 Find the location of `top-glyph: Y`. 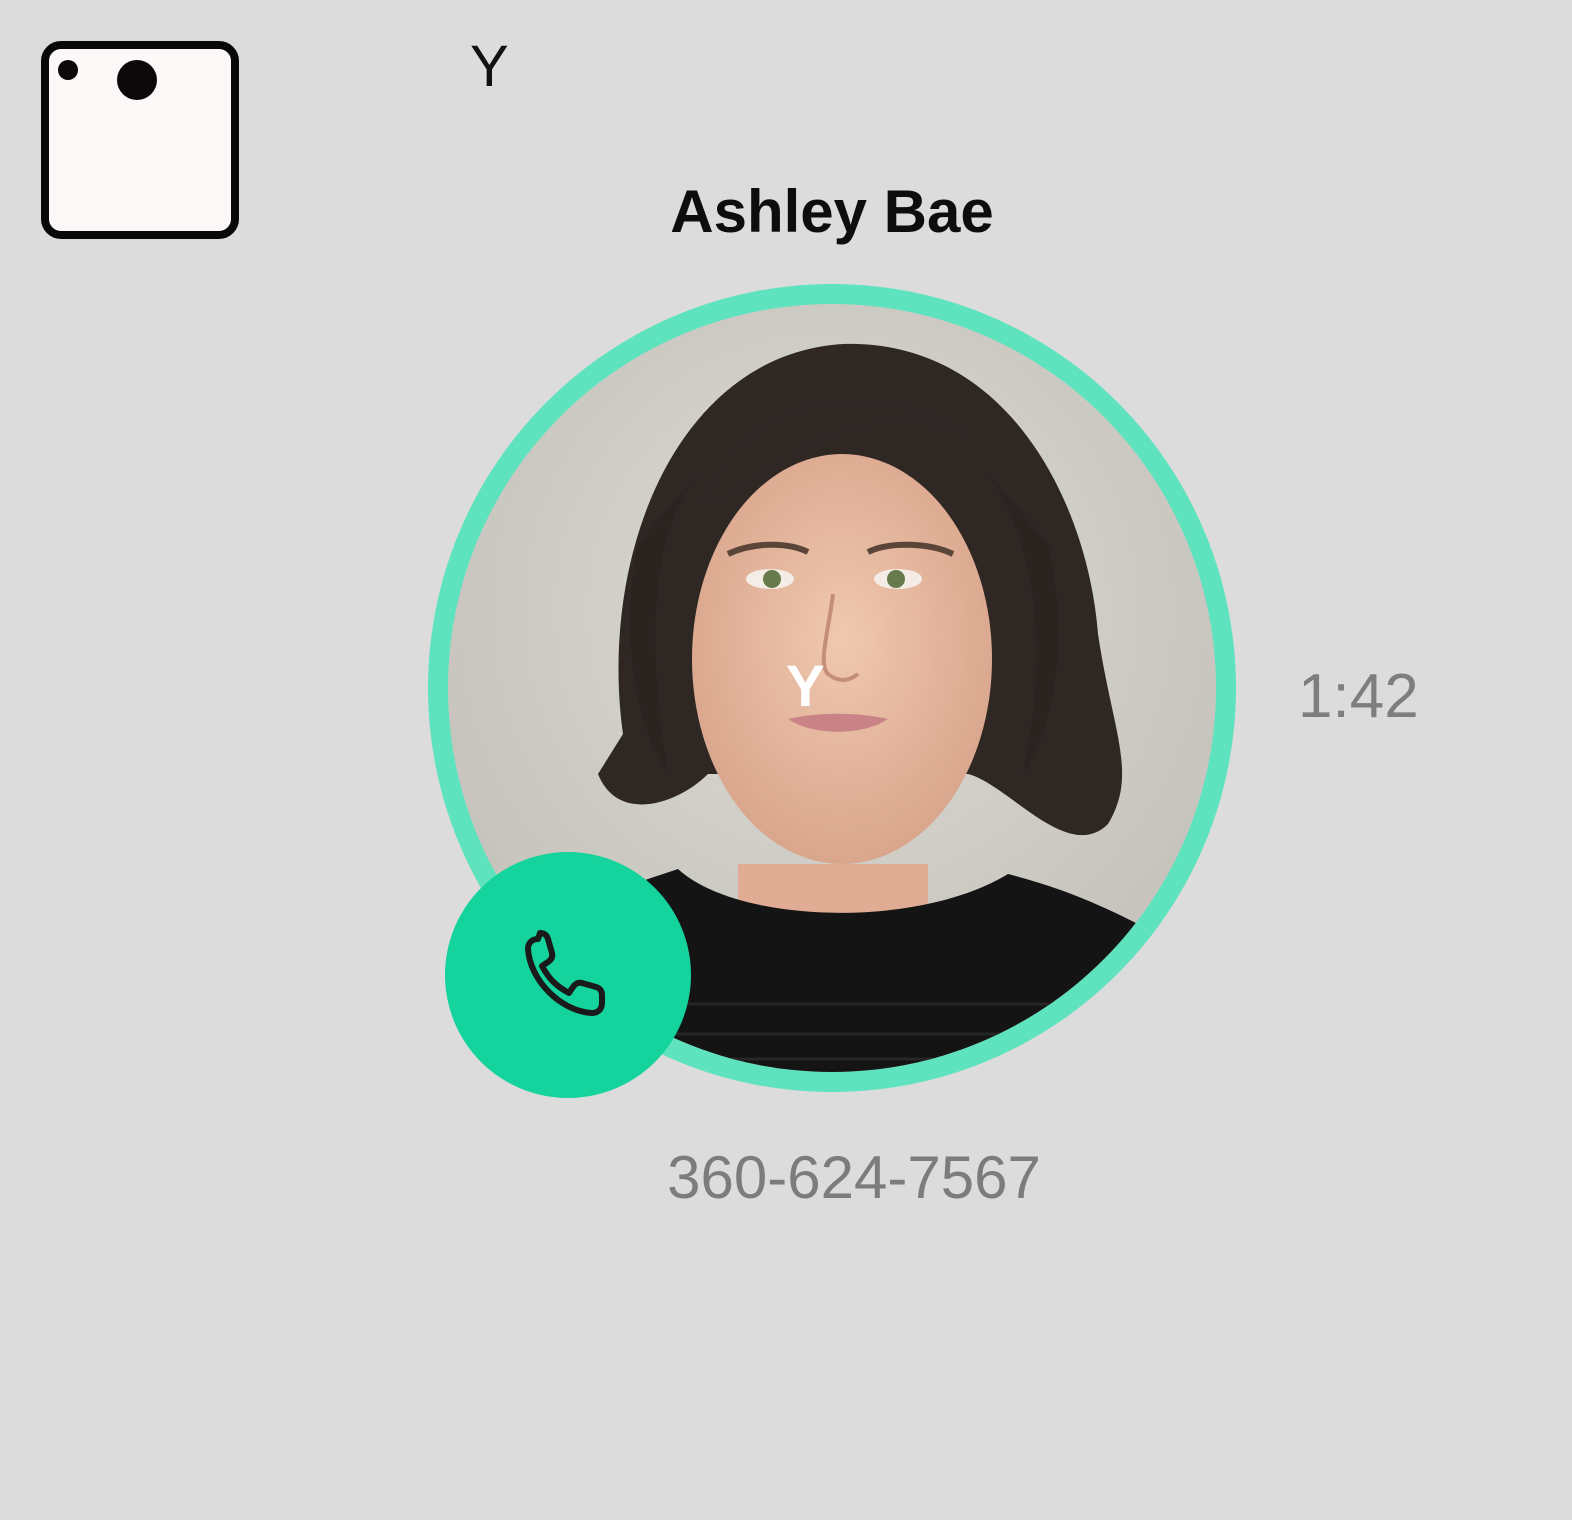

top-glyph: Y is located at coordinates (489, 66).